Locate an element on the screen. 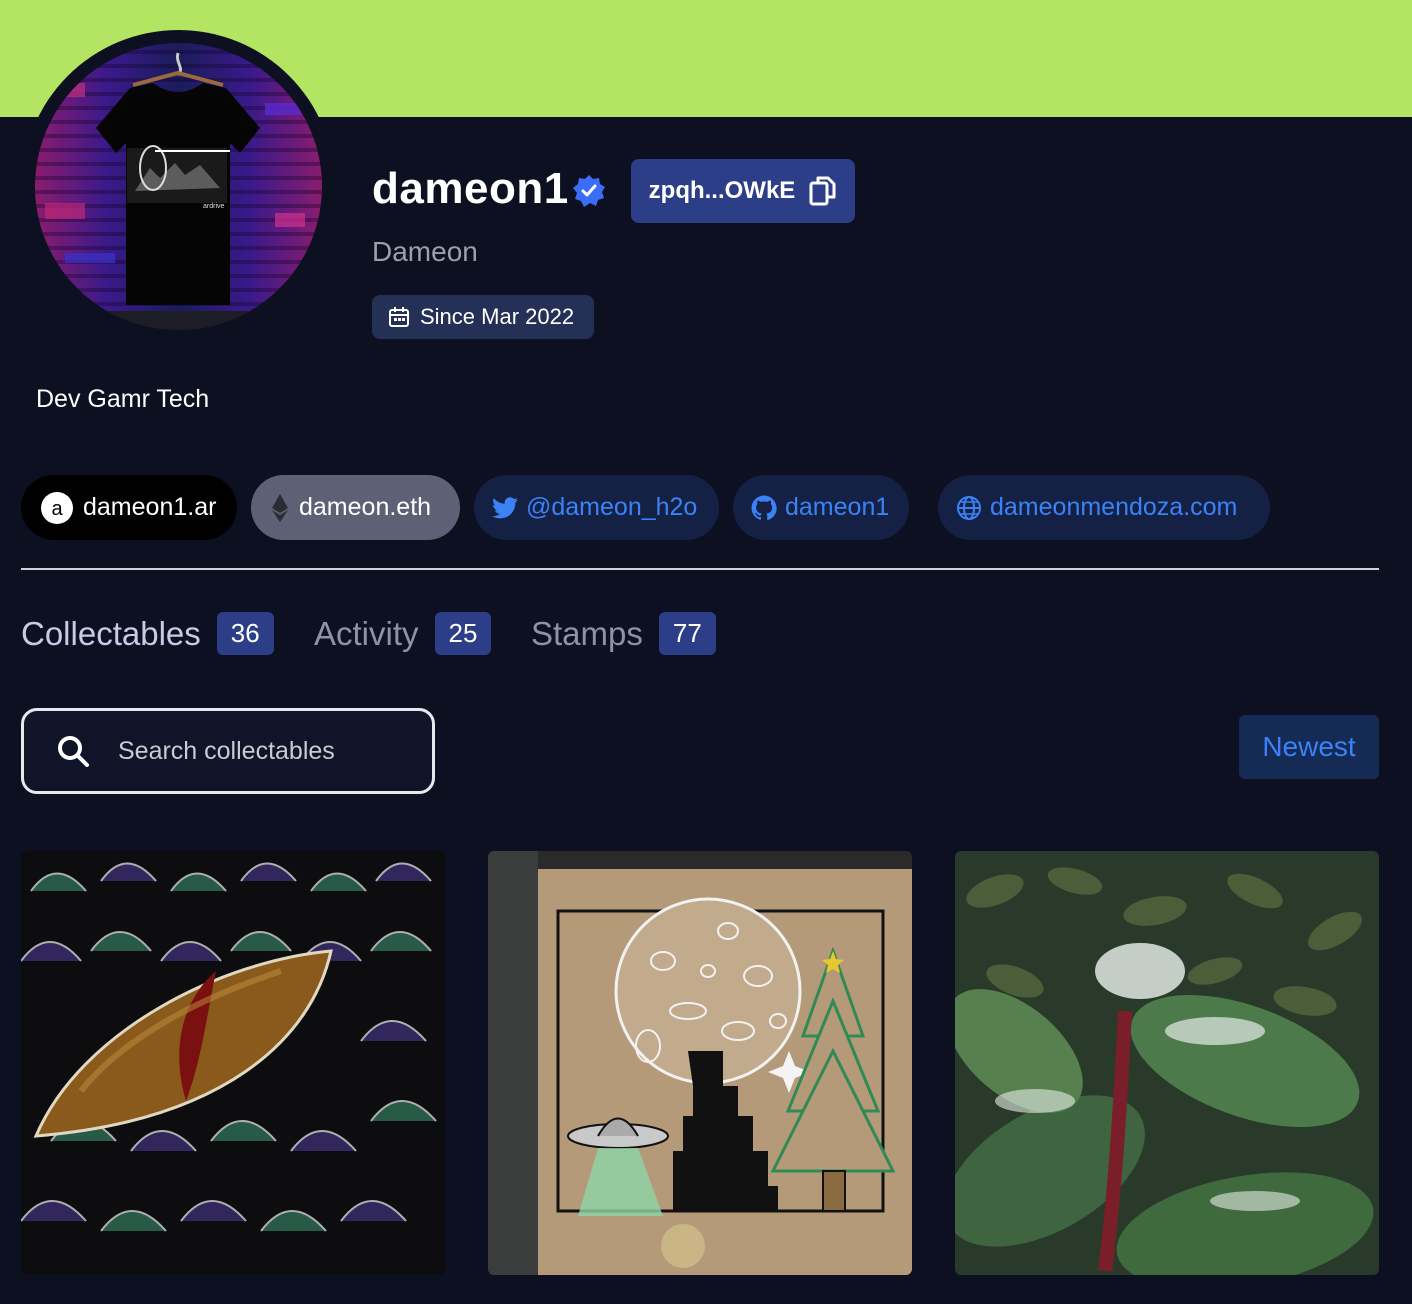 This screenshot has height=1304, width=1412. moon-tower-artwork is located at coordinates (700, 1063).